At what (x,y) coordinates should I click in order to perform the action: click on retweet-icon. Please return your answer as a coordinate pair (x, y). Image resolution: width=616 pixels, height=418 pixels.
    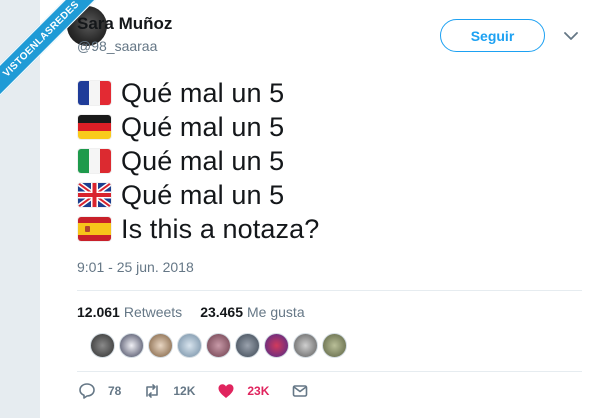
    Looking at the image, I should click on (152, 391).